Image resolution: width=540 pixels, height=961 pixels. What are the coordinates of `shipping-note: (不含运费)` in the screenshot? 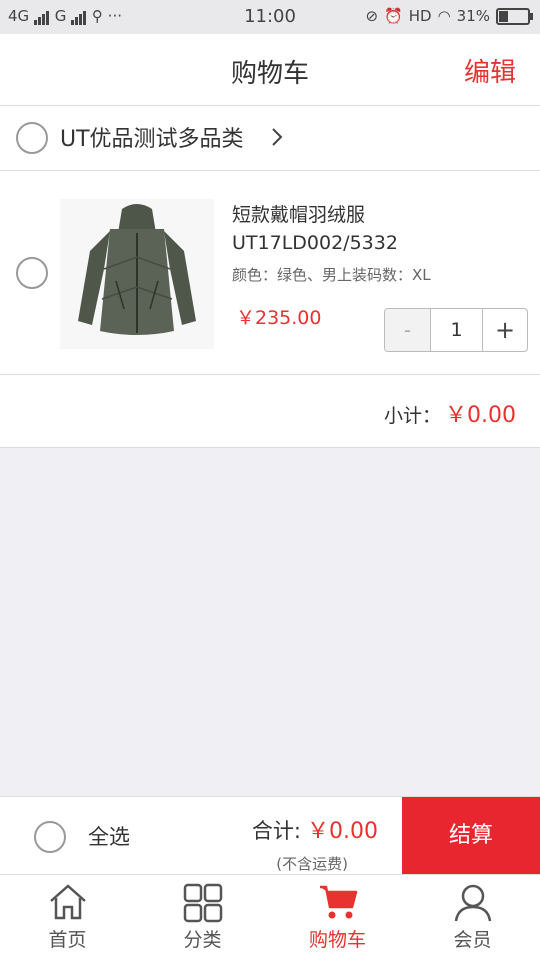 It's located at (312, 864).